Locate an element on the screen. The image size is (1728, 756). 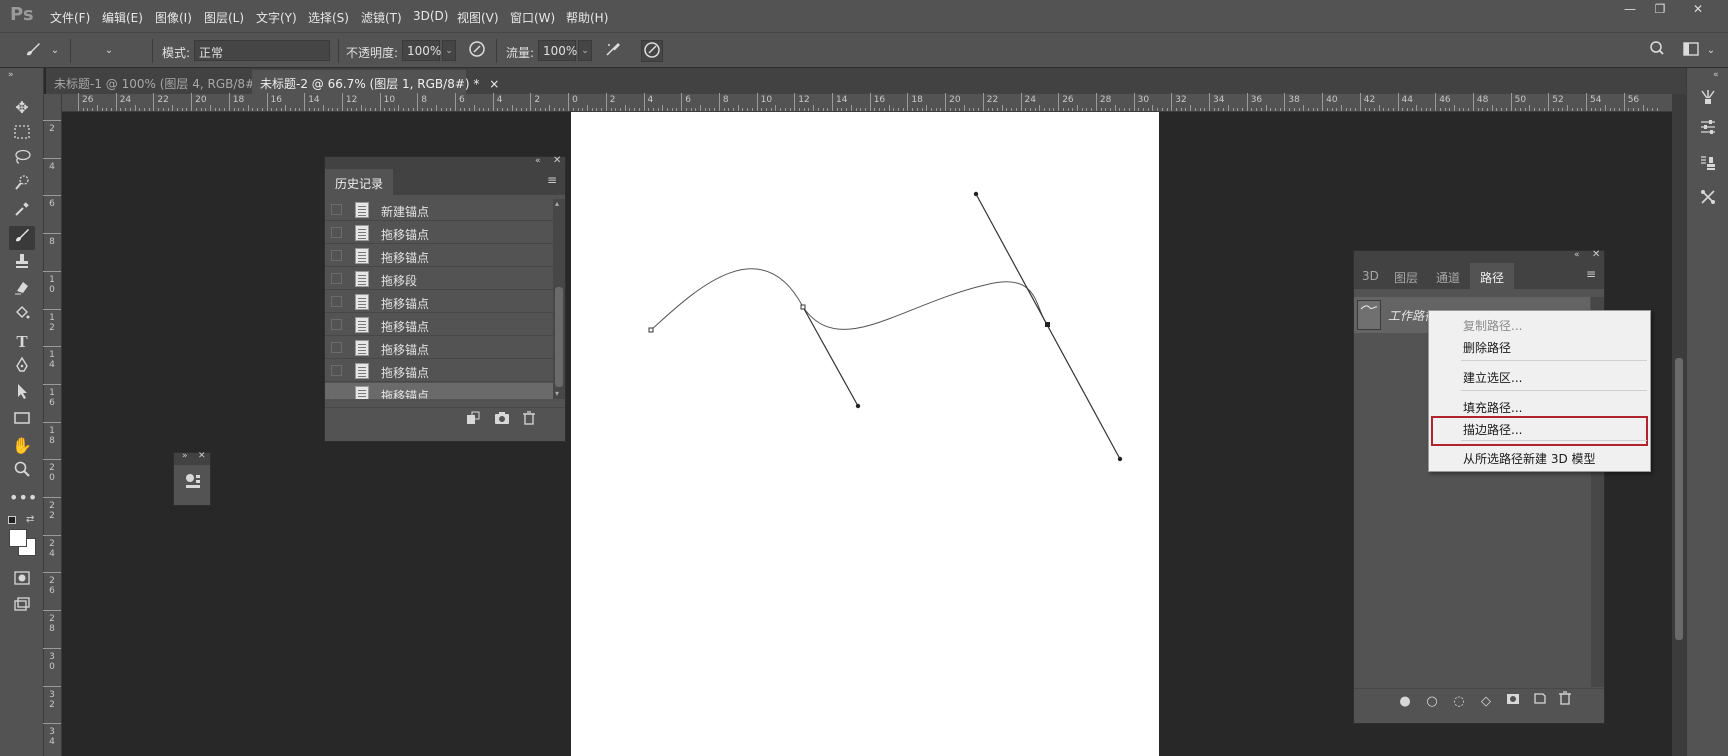
camera-icon is located at coordinates (502, 422).